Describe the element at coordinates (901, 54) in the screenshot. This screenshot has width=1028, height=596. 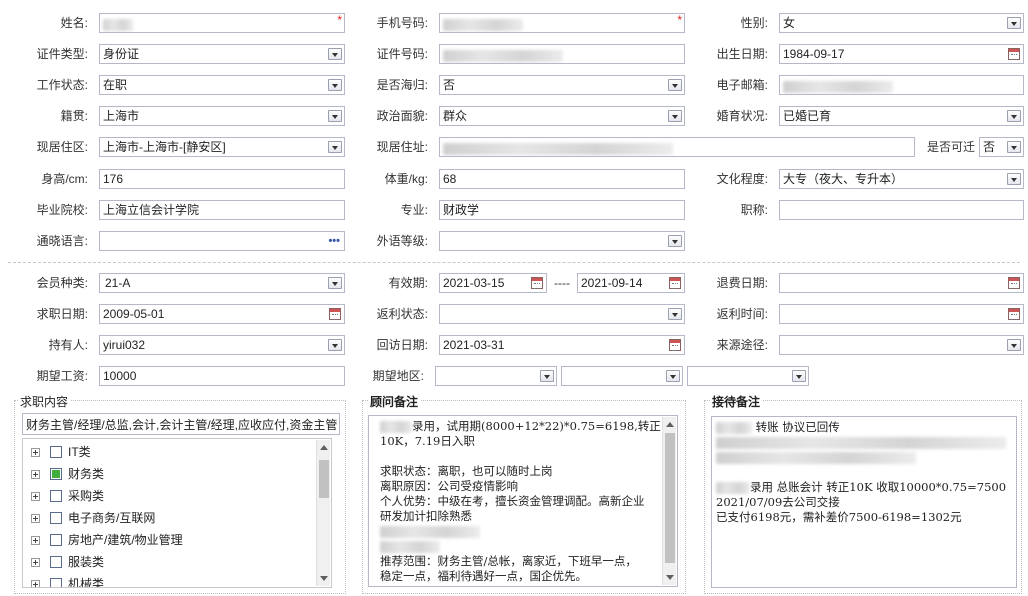
I see `birth-date-input: 1984-09-17` at that location.